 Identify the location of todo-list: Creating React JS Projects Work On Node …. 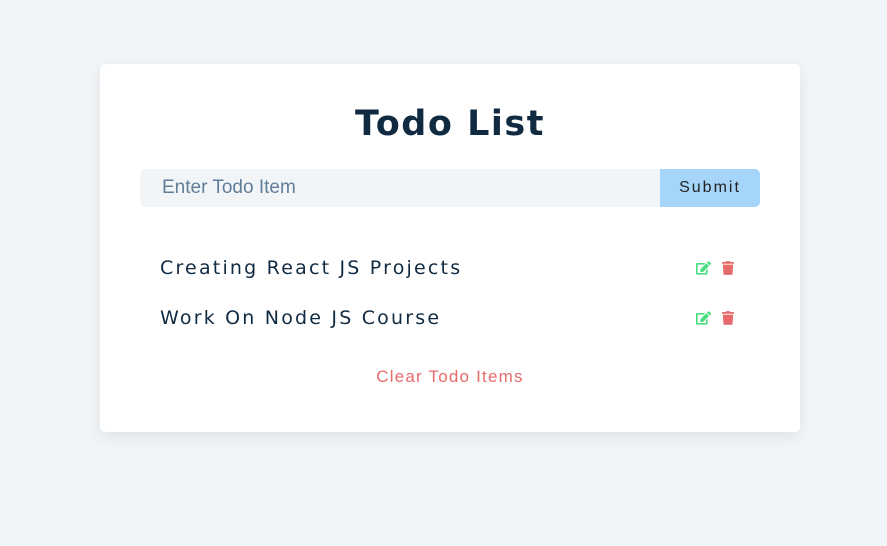
(450, 293).